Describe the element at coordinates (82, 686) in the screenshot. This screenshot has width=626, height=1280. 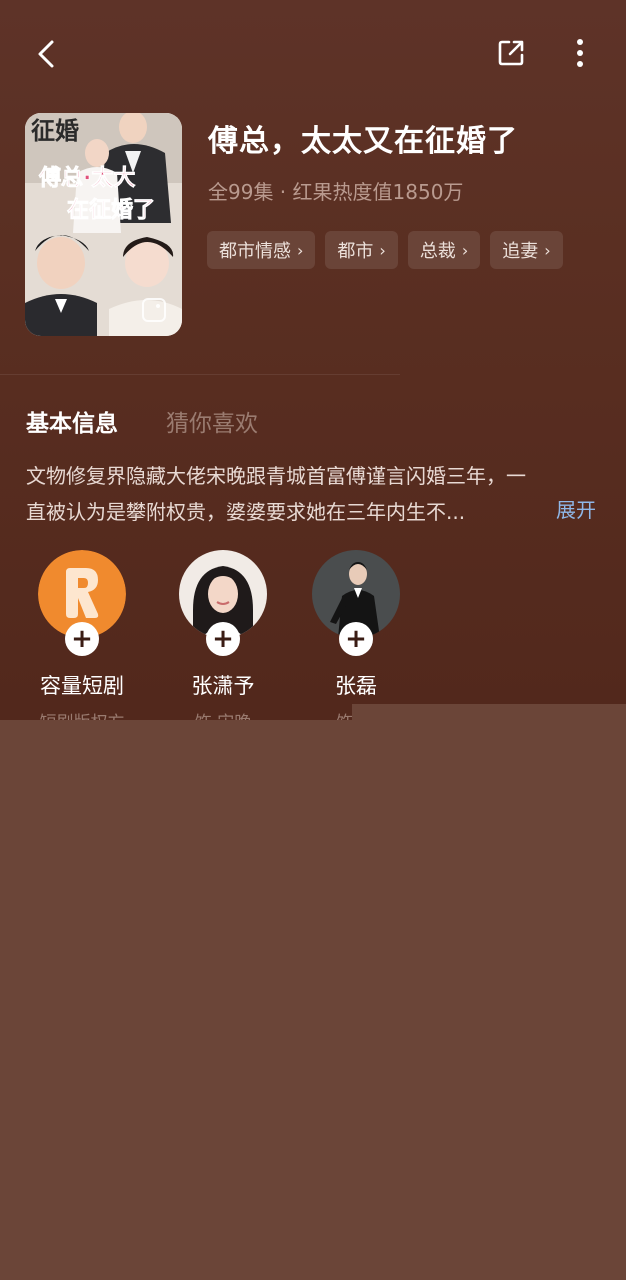
I see `cast-name: 容量短剧` at that location.